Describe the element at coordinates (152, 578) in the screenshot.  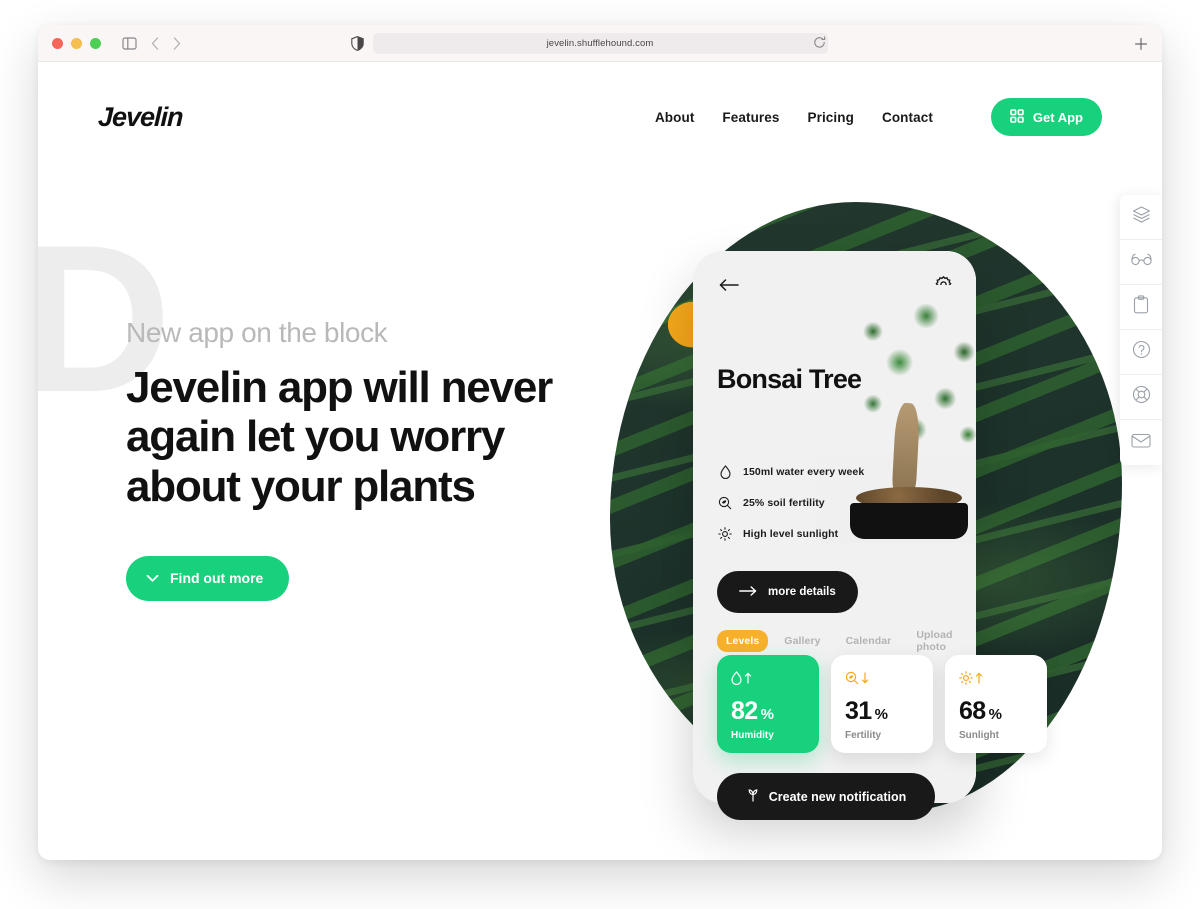
I see `chevron-down-icon` at that location.